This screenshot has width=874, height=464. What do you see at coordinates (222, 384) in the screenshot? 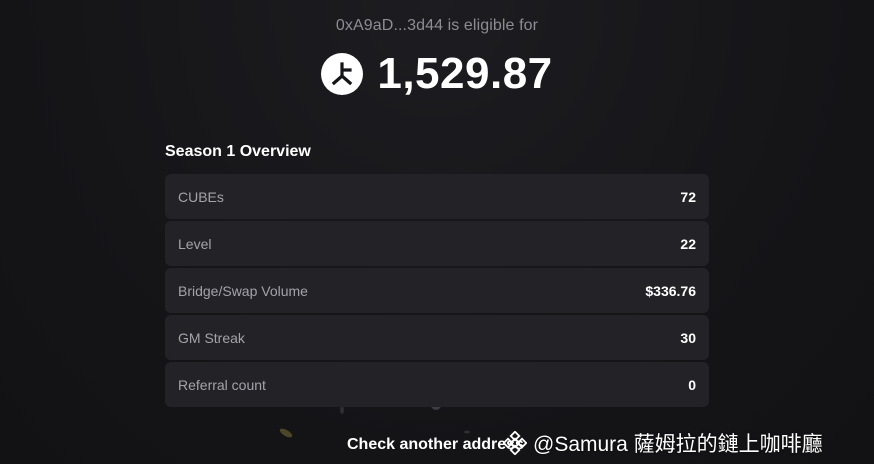
I see `stat-label: Referral count` at bounding box center [222, 384].